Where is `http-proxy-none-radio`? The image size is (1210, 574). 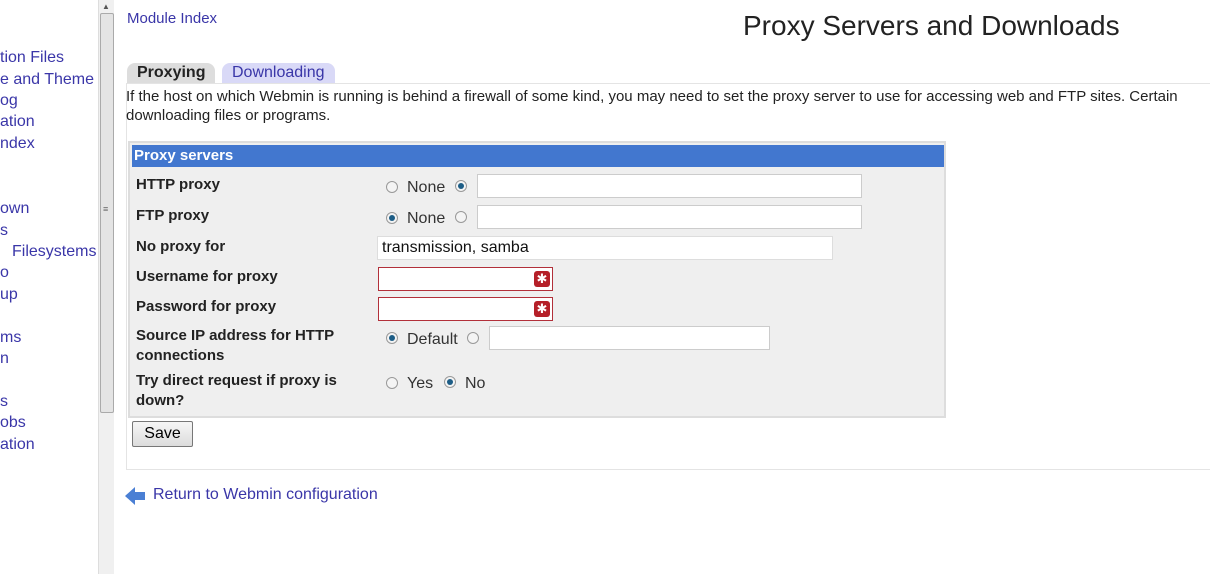
http-proxy-none-radio is located at coordinates (392, 187).